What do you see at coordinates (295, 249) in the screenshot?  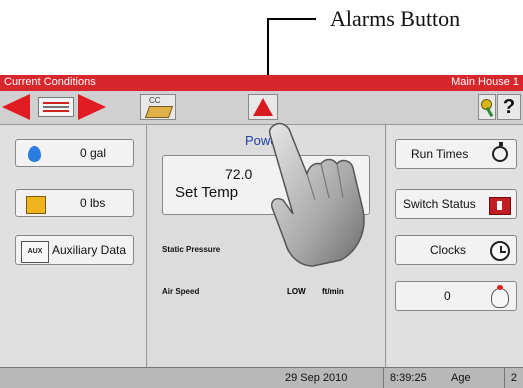 I see `static-pressure-value: 0.08` at bounding box center [295, 249].